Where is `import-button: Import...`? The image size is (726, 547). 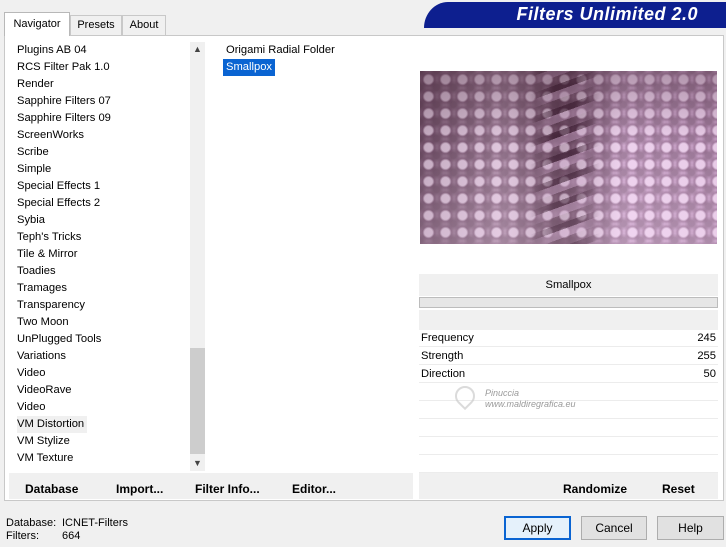 import-button: Import... is located at coordinates (139, 489).